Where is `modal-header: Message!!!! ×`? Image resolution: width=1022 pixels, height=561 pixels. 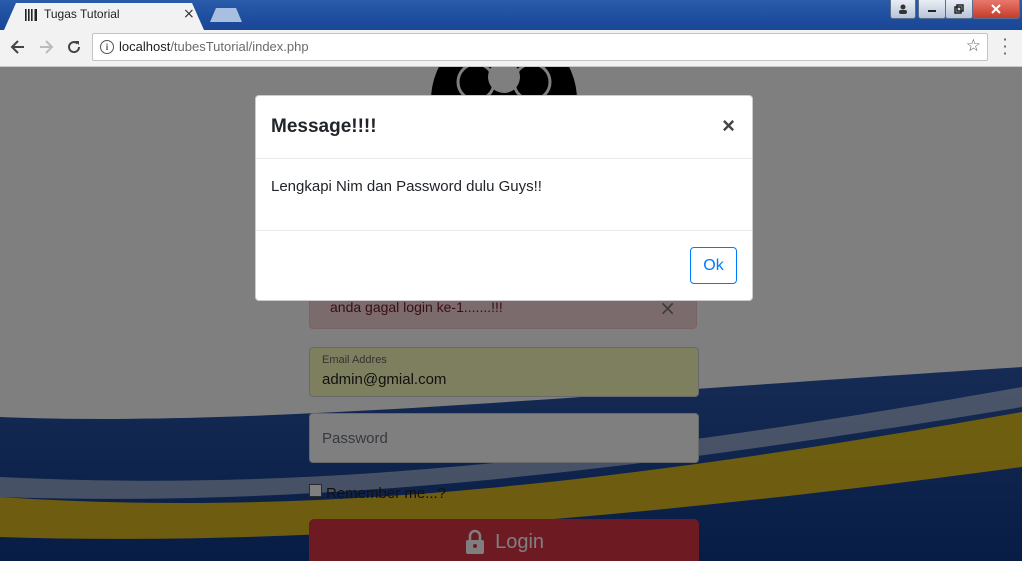 modal-header: Message!!!! × is located at coordinates (504, 127).